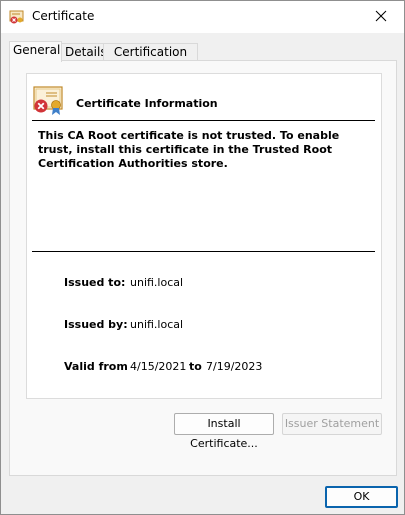 This screenshot has height=515, width=405. Describe the element at coordinates (203, 120) in the screenshot. I see `header-divider` at that location.